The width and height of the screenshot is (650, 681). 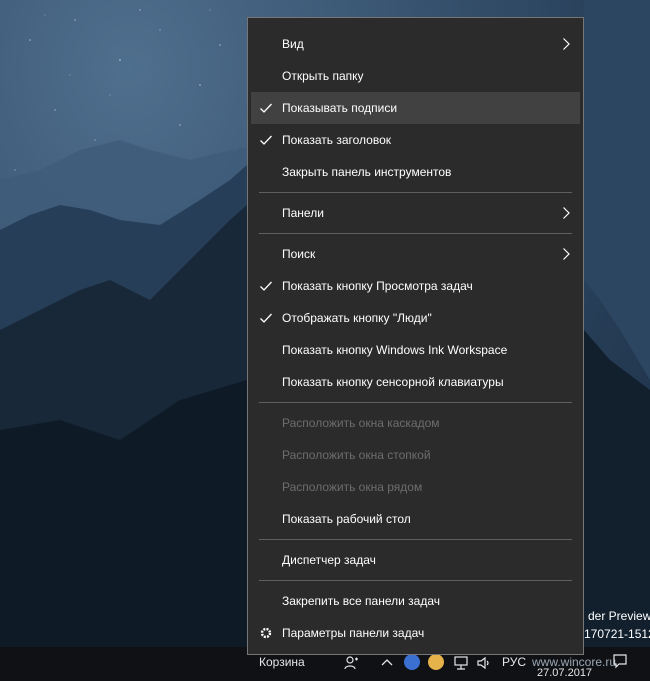 What do you see at coordinates (395, 350) in the screenshot?
I see `menu-item-label: Показать кнопку Windows Ink Workspace` at bounding box center [395, 350].